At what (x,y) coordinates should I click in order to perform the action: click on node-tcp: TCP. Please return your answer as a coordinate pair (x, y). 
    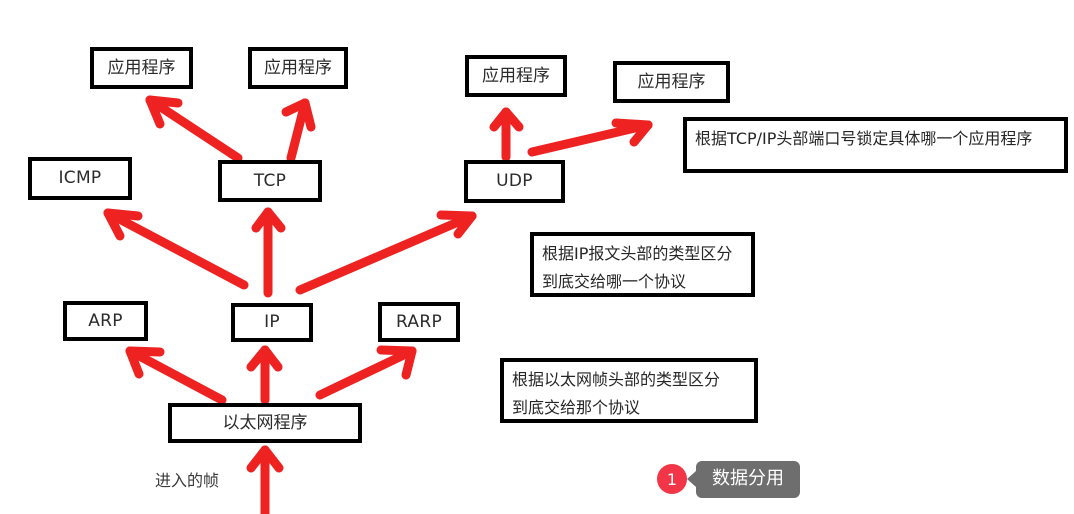
    Looking at the image, I should click on (270, 181).